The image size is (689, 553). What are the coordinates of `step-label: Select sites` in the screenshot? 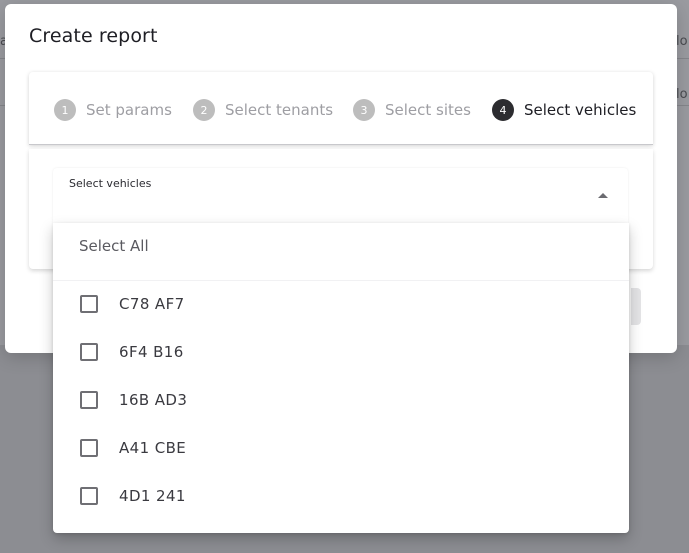 It's located at (428, 110).